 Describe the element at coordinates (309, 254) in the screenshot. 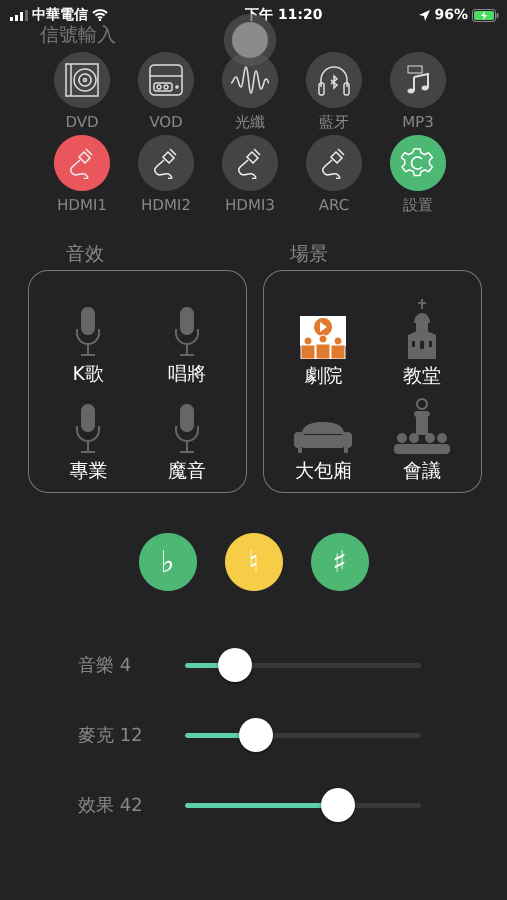

I see `section-title: 場景` at that location.